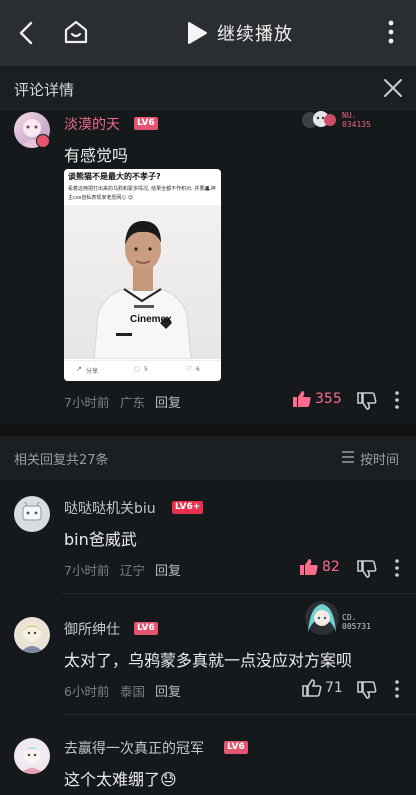 The height and width of the screenshot is (795, 416). What do you see at coordinates (348, 457) in the screenshot?
I see `sort-icon` at bounding box center [348, 457].